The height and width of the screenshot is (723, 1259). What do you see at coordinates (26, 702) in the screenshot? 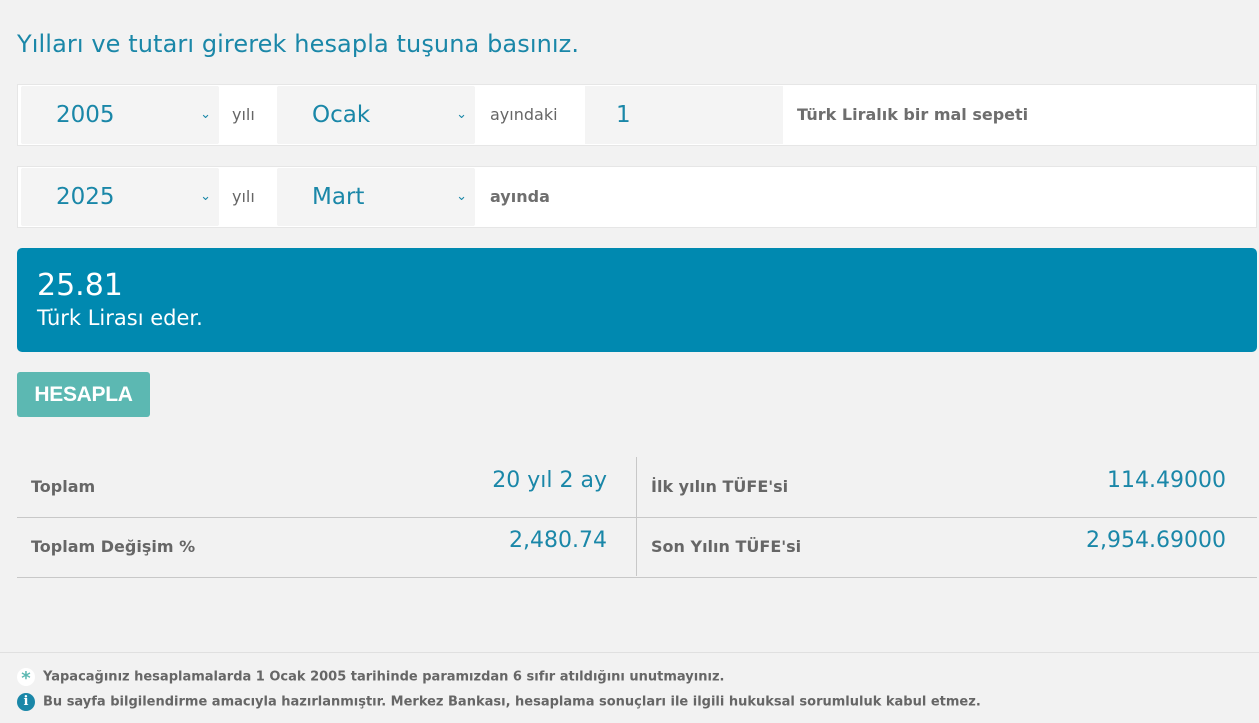
I see `info-icon: i` at bounding box center [26, 702].